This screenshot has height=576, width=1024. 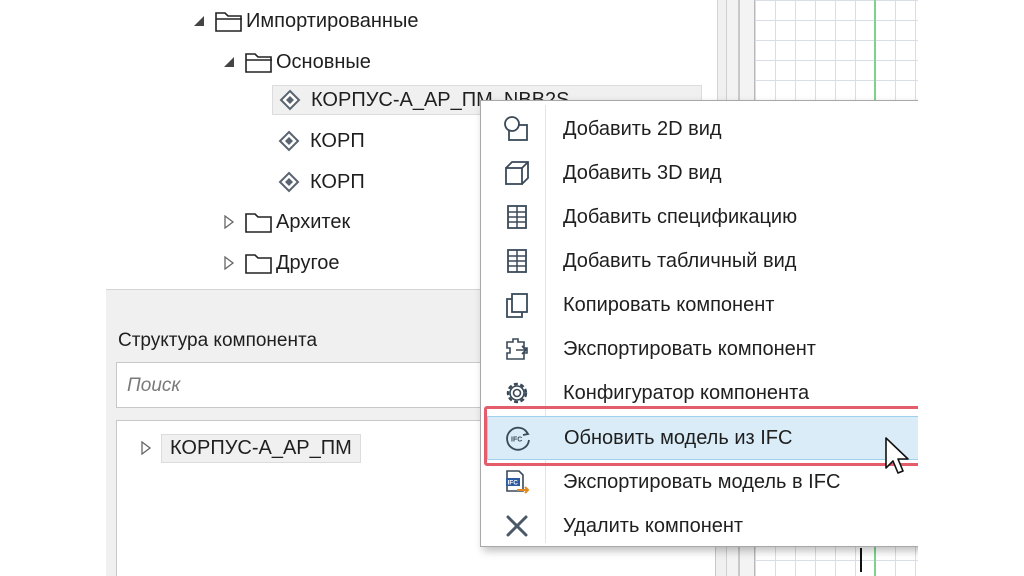 I want to click on tree-label-arch: Архитек, so click(x=313, y=221).